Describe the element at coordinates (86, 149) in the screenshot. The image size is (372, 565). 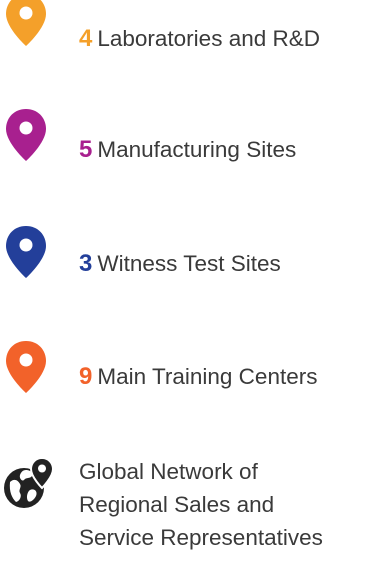
I see `stat-number: 5` at that location.